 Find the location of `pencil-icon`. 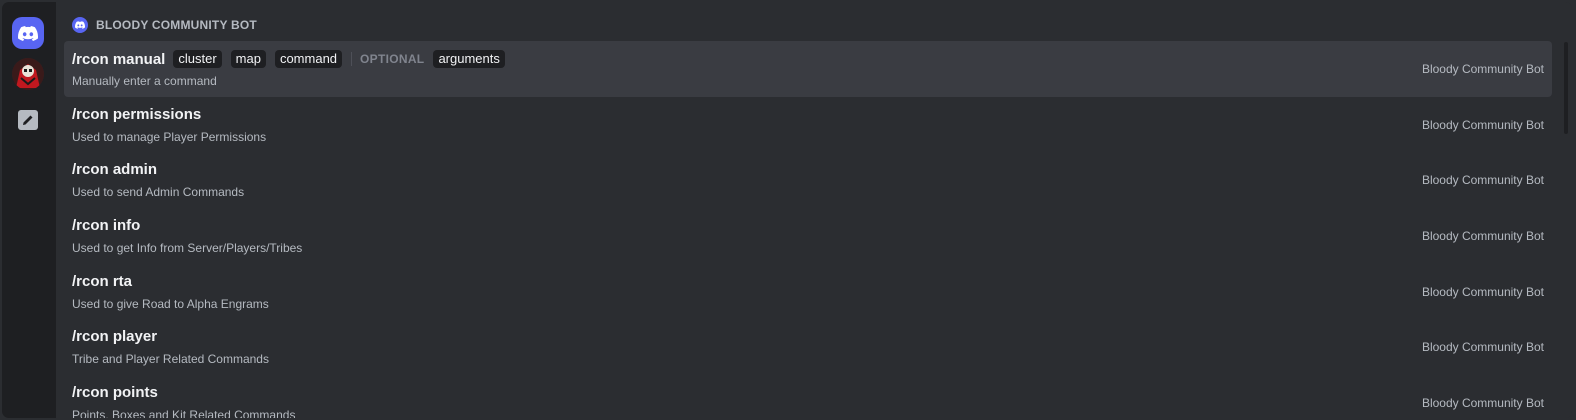

pencil-icon is located at coordinates (28, 120).